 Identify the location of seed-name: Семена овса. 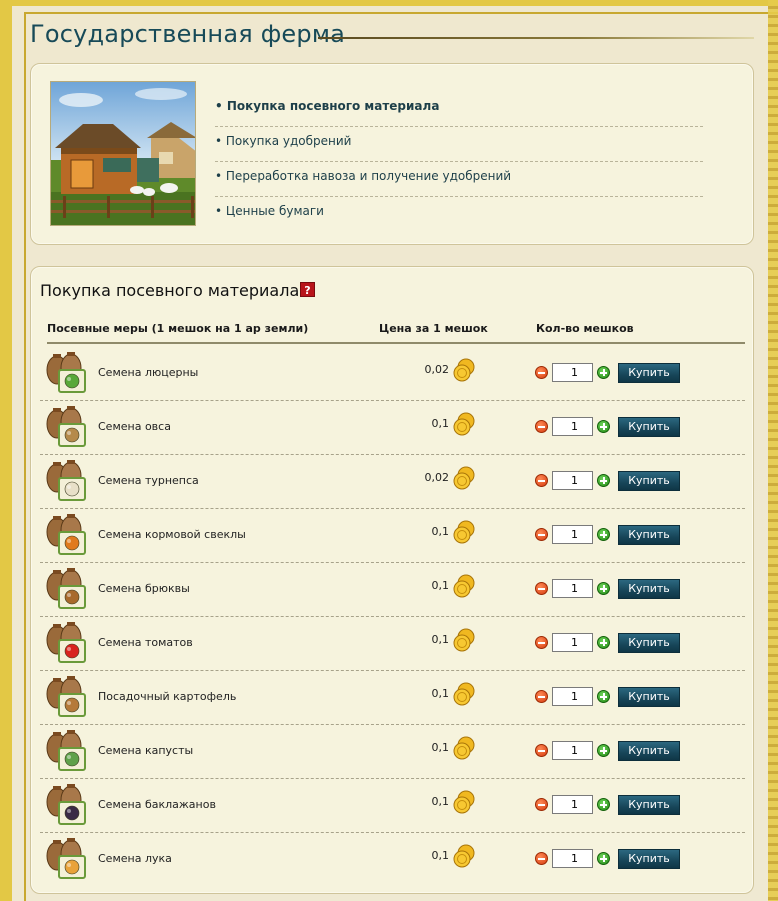
(134, 426).